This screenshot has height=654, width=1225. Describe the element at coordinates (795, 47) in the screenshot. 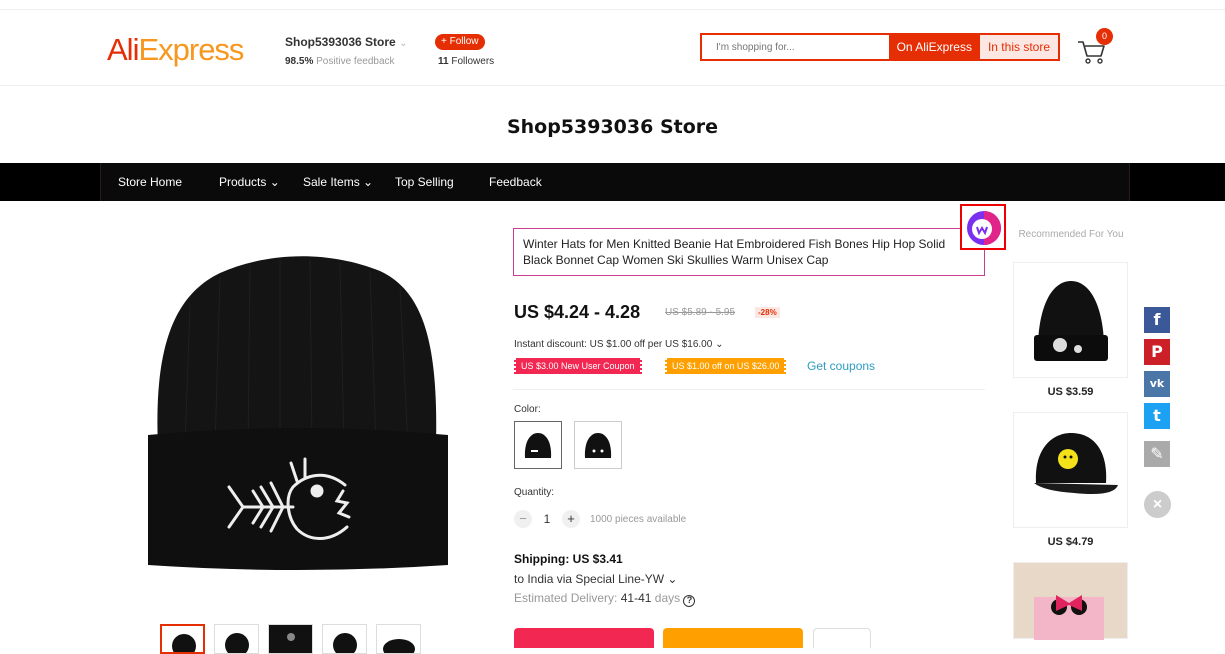

I see `search-input` at that location.